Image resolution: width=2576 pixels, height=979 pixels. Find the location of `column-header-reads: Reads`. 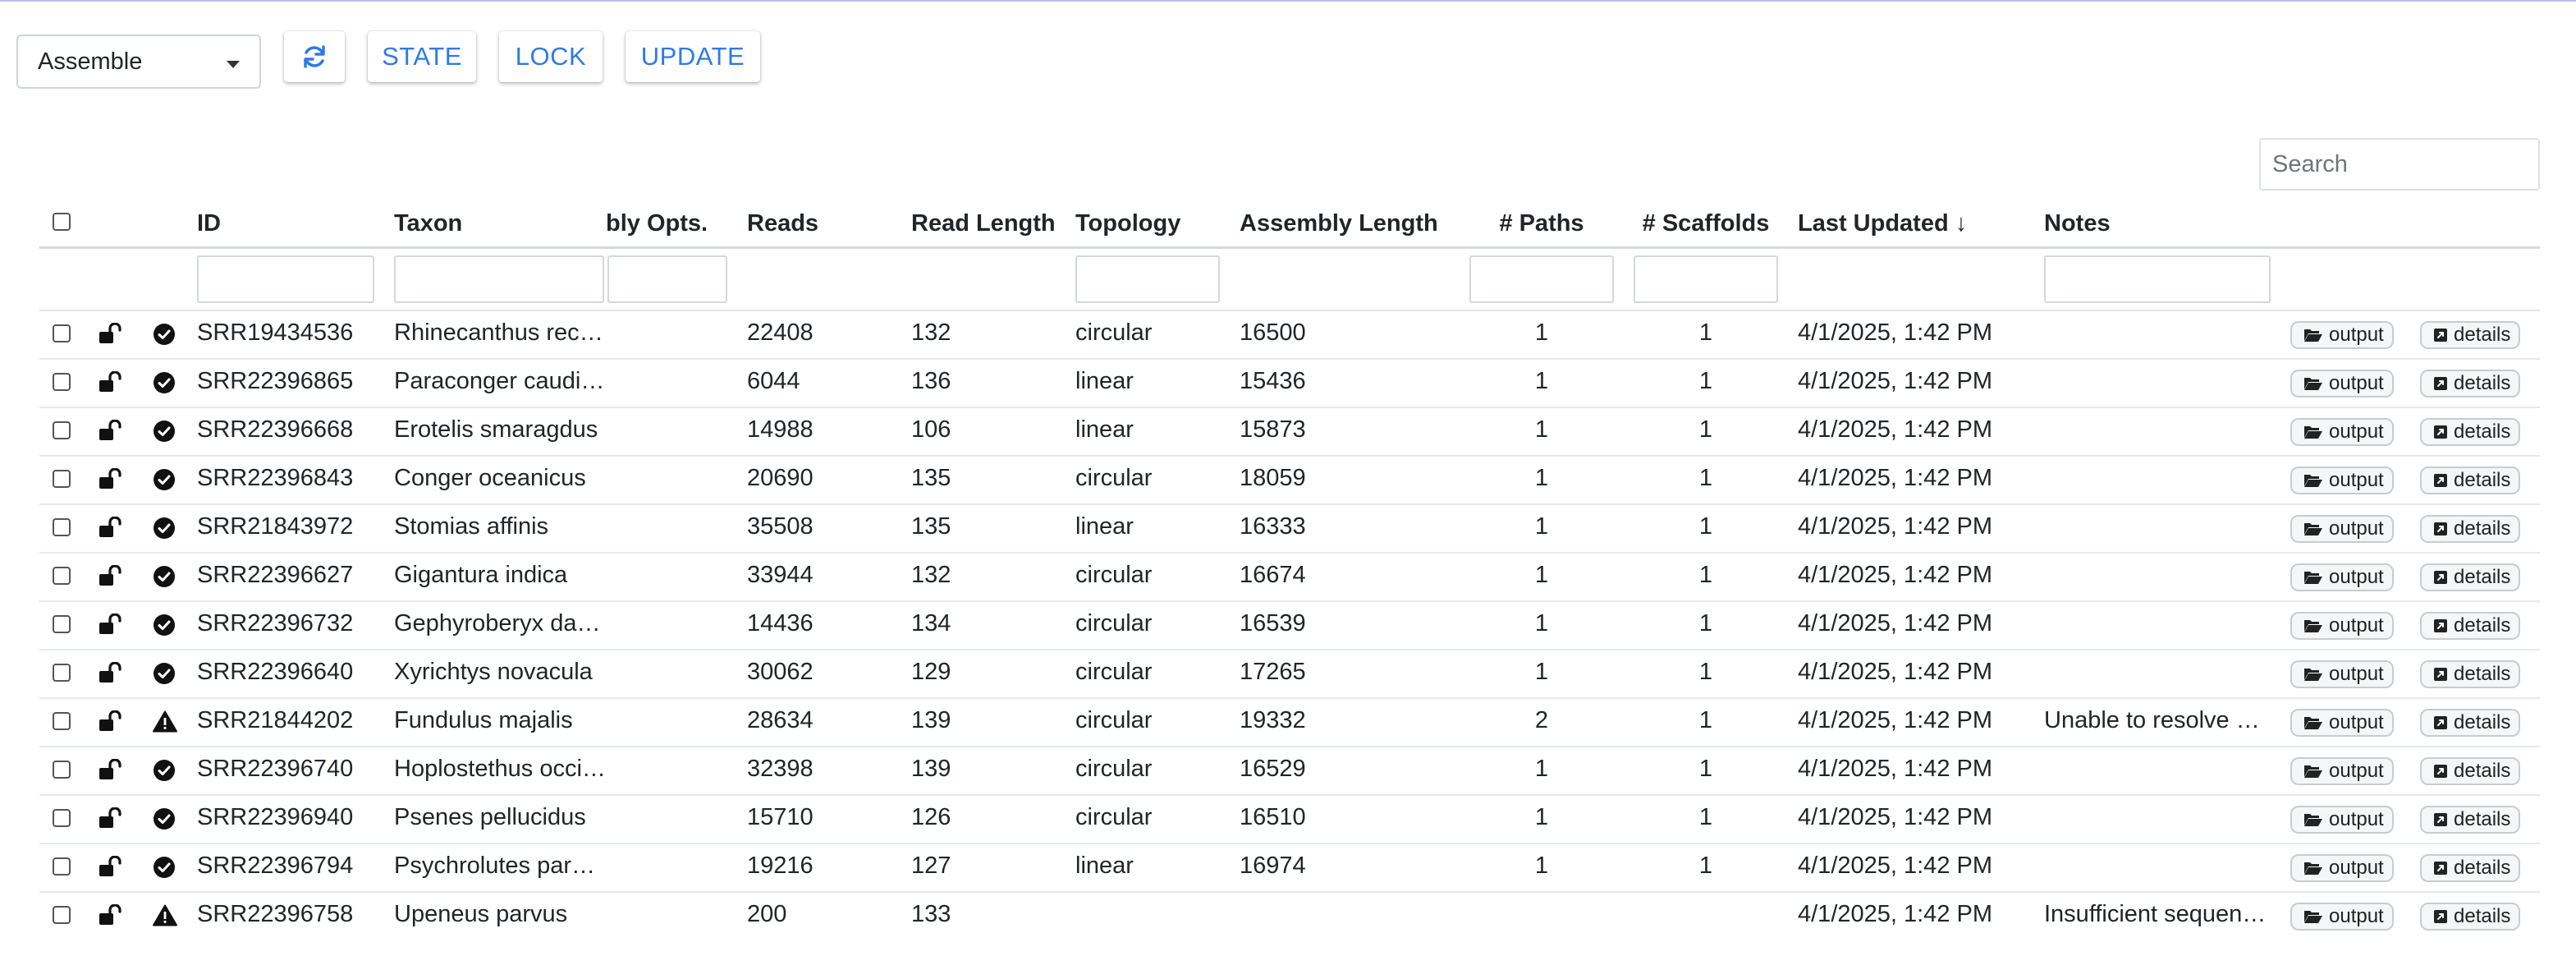

column-header-reads: Reads is located at coordinates (783, 223).